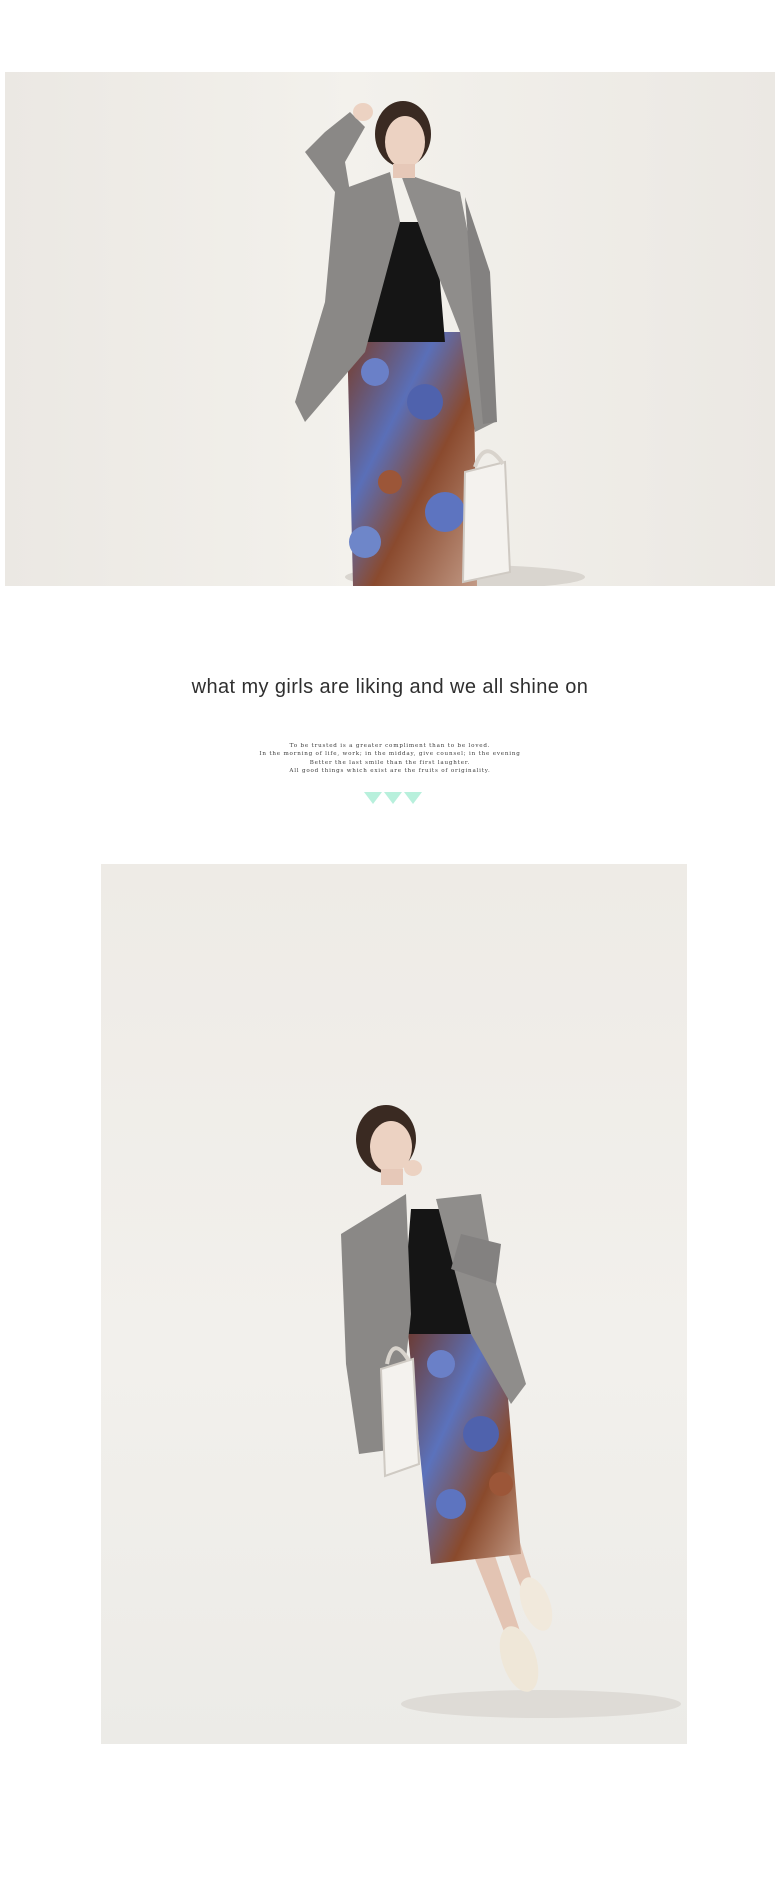  What do you see at coordinates (511, 1411) in the screenshot?
I see `model-photo-bottom-illustration` at bounding box center [511, 1411].